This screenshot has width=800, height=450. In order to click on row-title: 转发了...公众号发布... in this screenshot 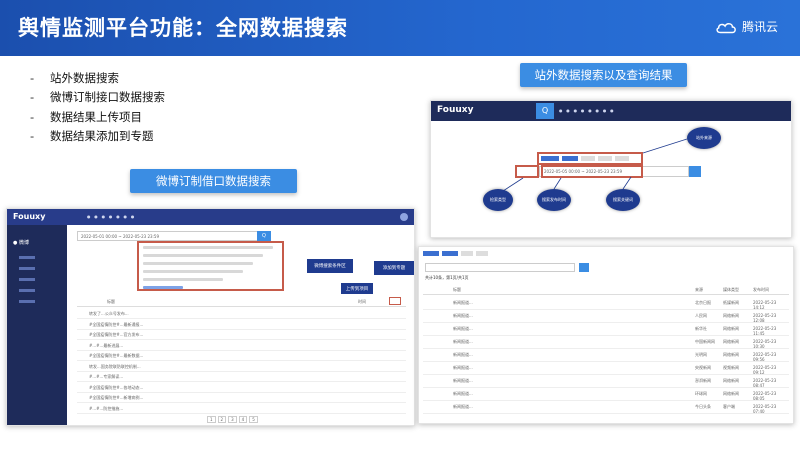, I will do `click(109, 313)`.